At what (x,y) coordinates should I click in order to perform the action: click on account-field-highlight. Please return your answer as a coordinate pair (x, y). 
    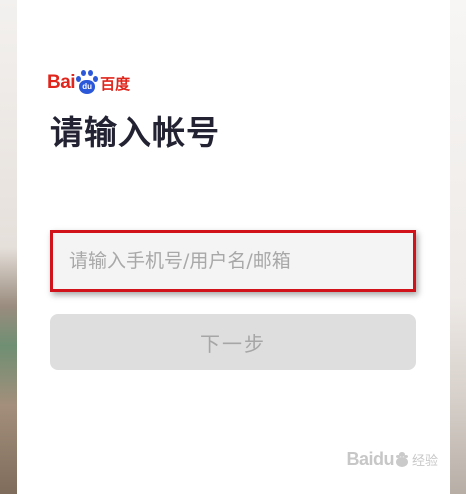
    Looking at the image, I should click on (233, 261).